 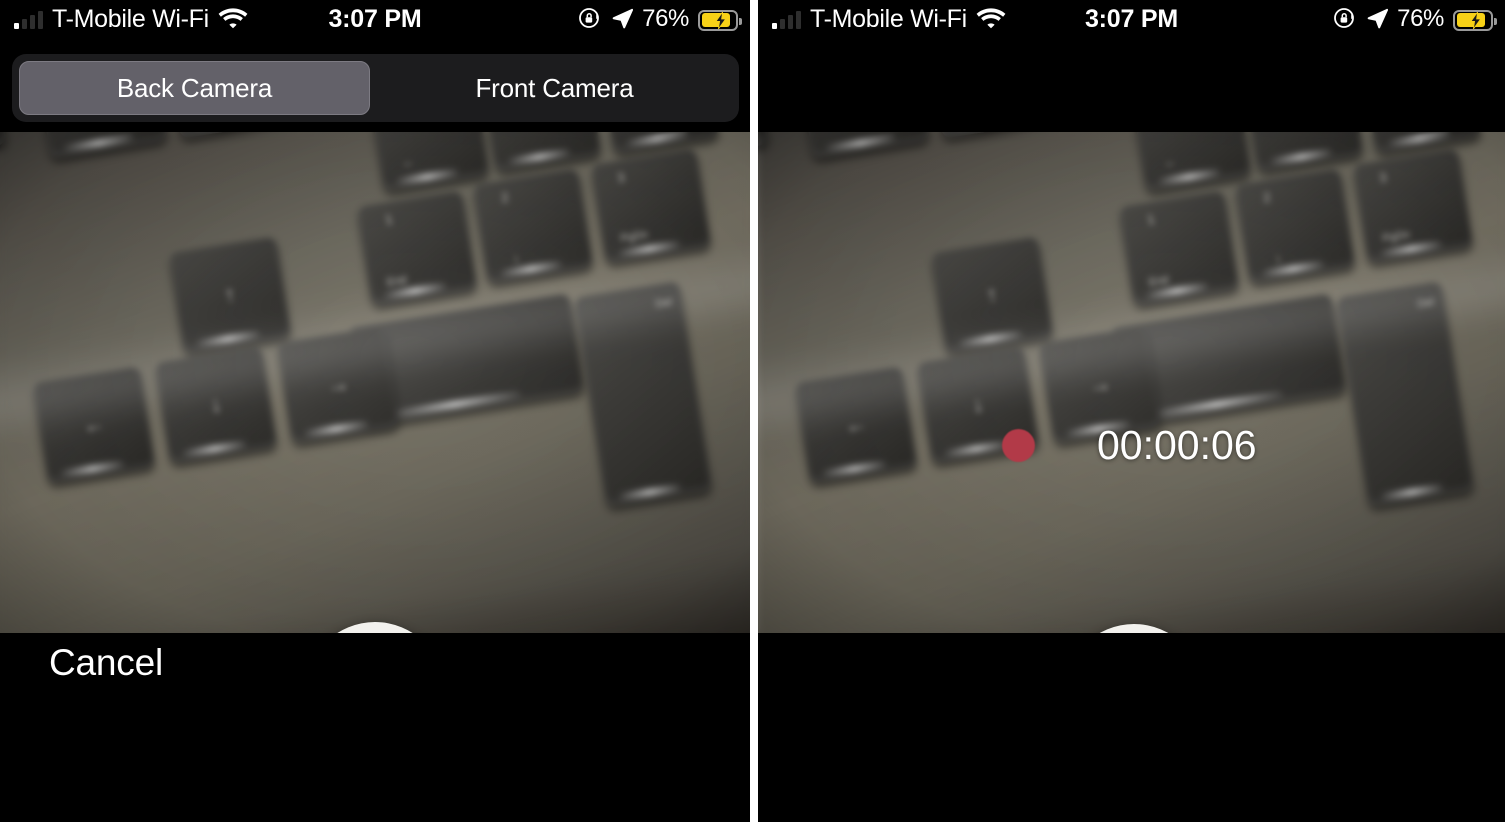 What do you see at coordinates (1018, 445) in the screenshot?
I see `recording-dot-icon` at bounding box center [1018, 445].